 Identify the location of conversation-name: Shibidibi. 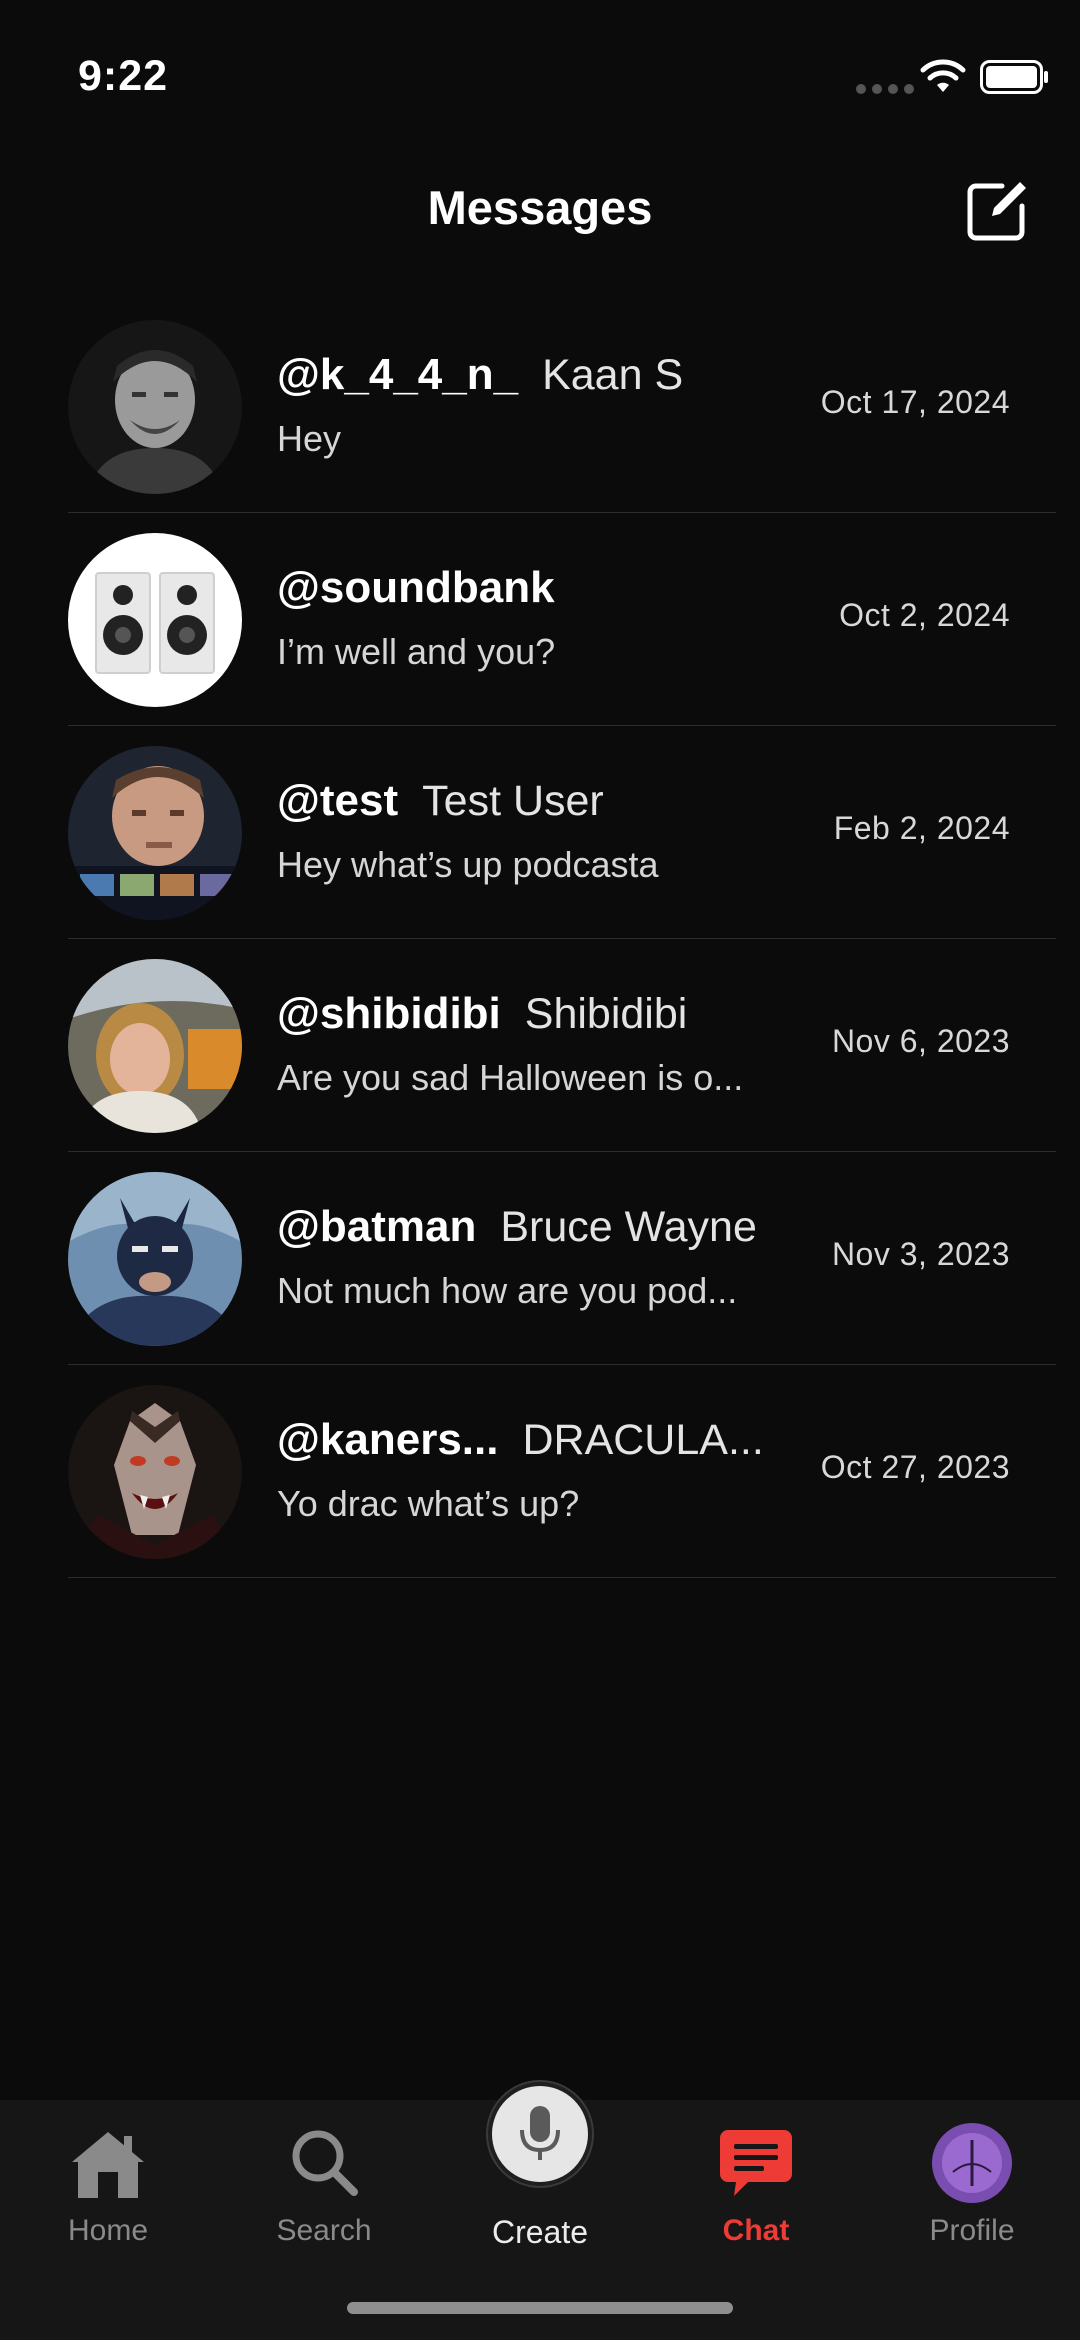
(606, 1014).